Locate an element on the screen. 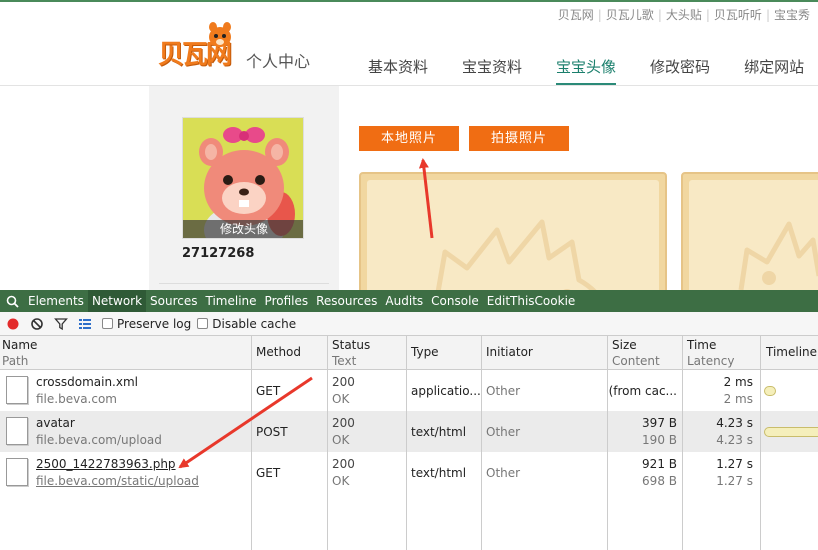 This screenshot has height=550, width=818. site-logo: 贝瓦网 is located at coordinates (200, 45).